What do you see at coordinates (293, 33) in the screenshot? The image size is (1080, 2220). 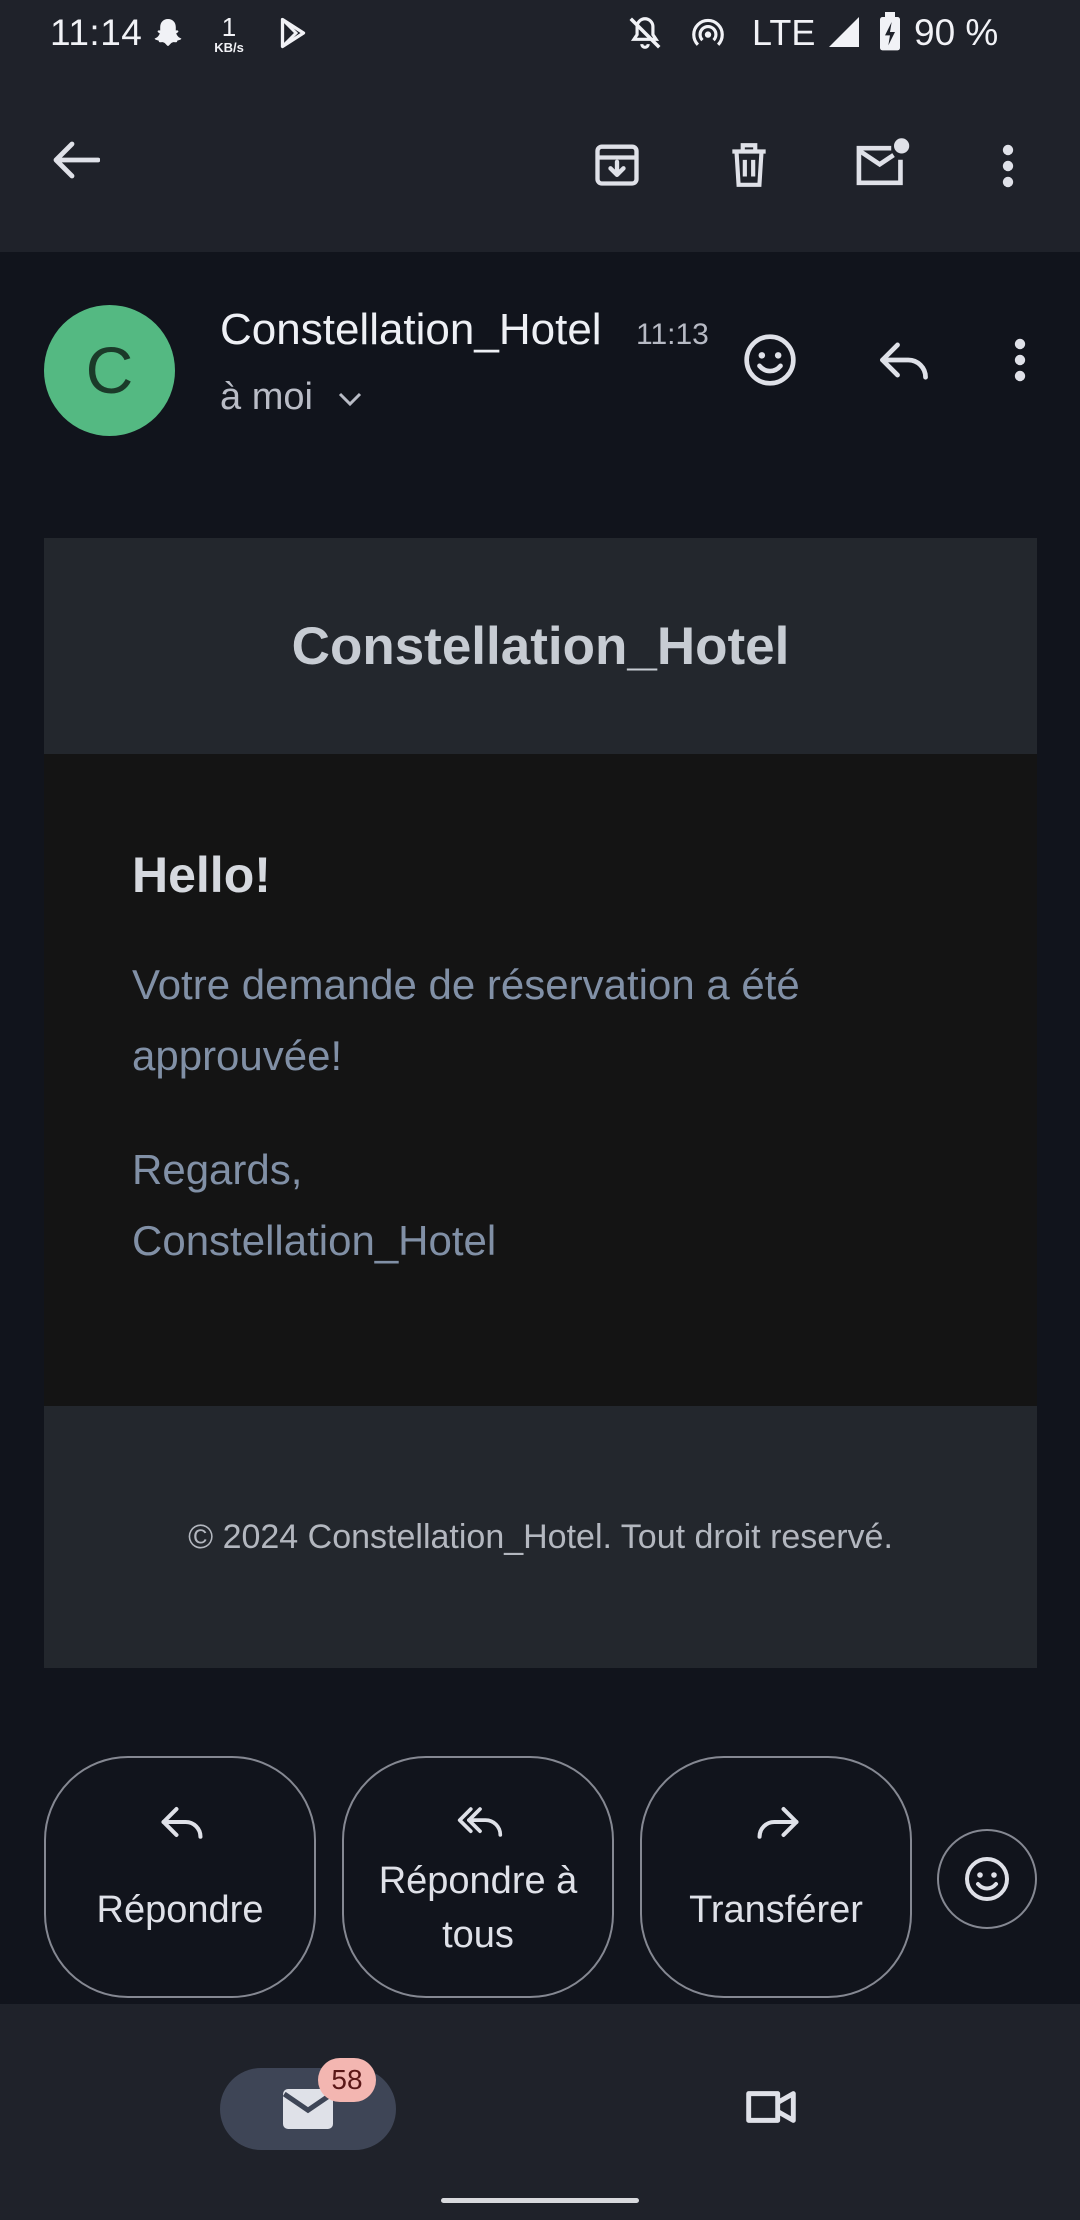 I see `play-store-icon` at bounding box center [293, 33].